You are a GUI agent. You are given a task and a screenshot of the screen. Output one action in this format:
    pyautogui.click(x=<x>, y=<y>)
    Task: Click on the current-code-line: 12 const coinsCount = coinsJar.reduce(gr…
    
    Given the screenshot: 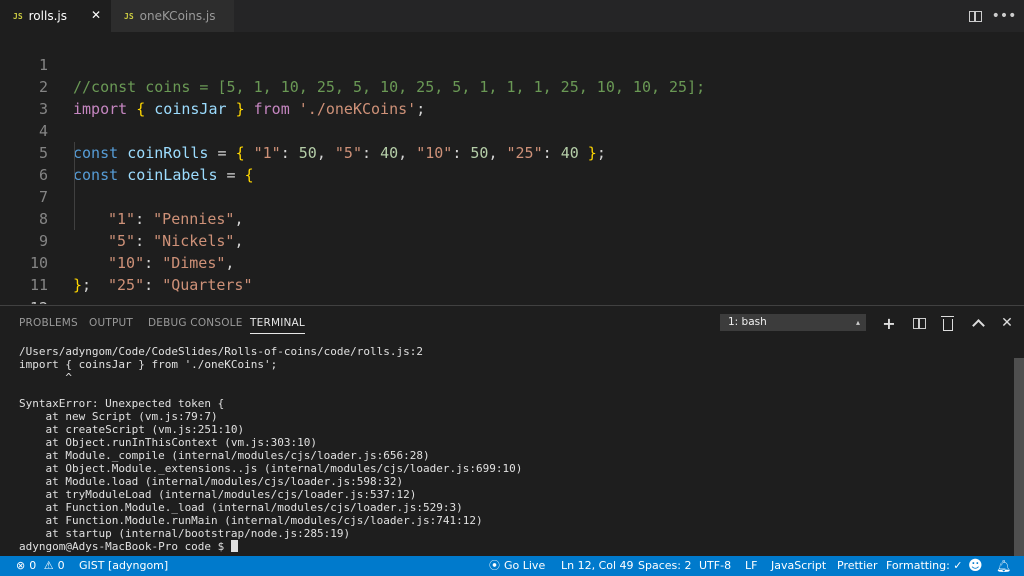 What is the action you would take?
    pyautogui.click(x=512, y=289)
    